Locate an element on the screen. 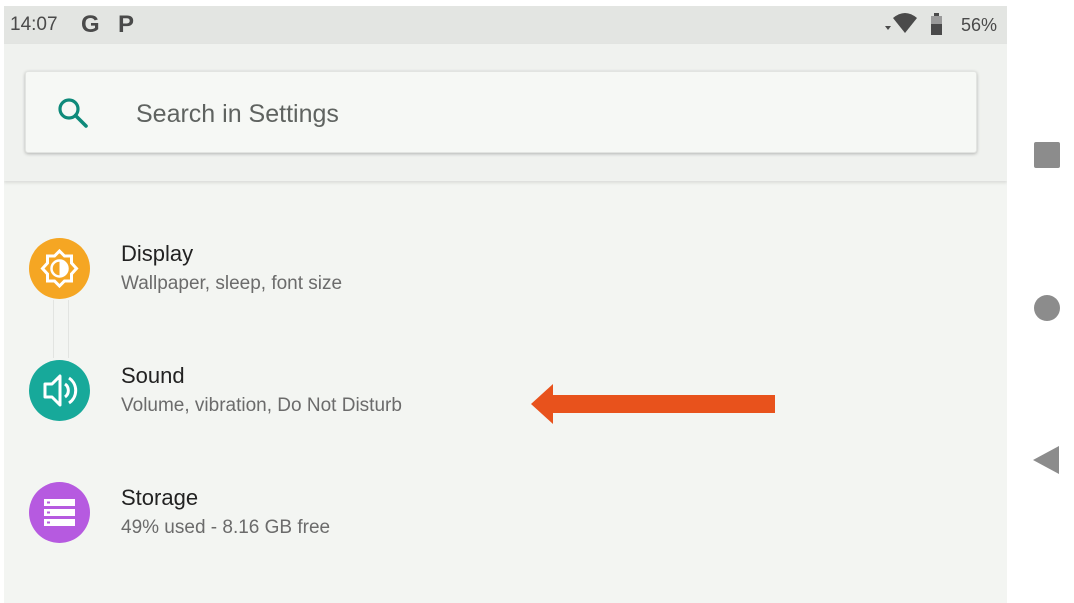  item-title: Sound is located at coordinates (153, 375).